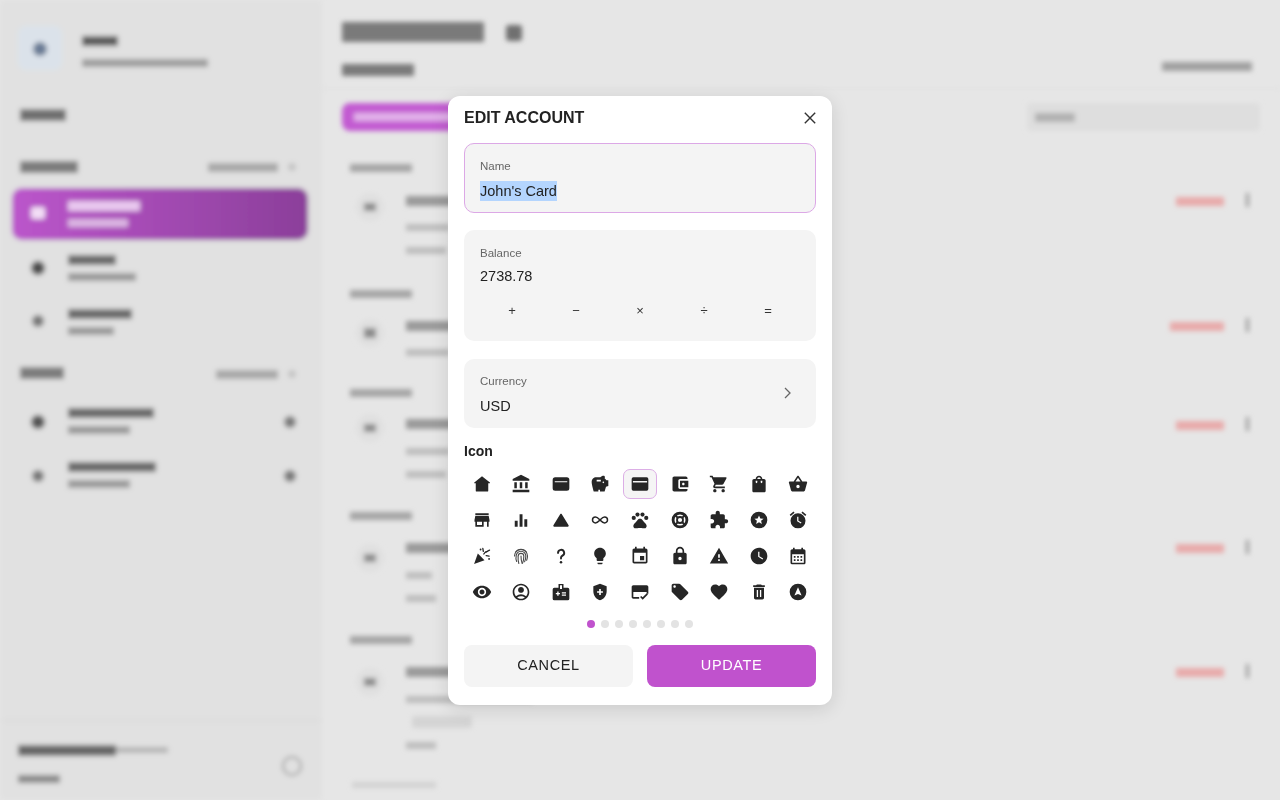 The height and width of the screenshot is (800, 1280). Describe the element at coordinates (495, 165) in the screenshot. I see `field-label: Name` at that location.